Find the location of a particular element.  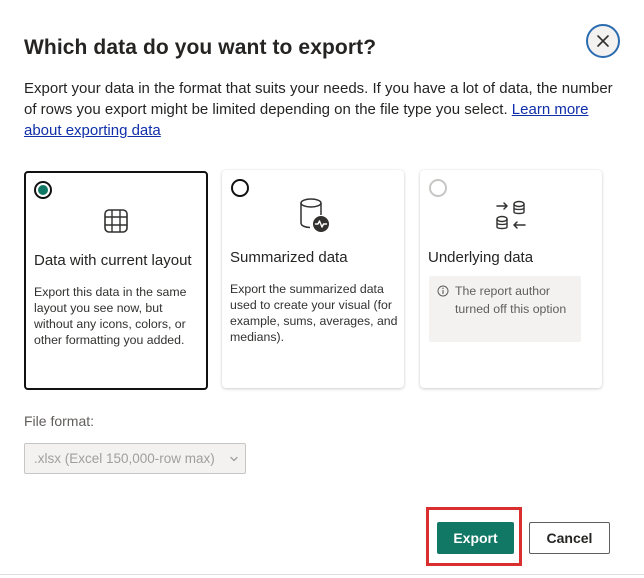

close-icon is located at coordinates (603, 41).